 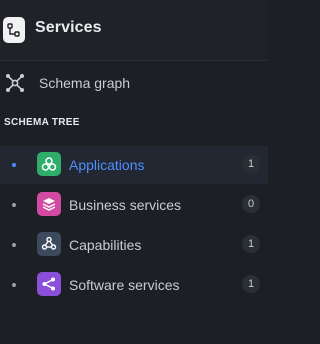 What do you see at coordinates (124, 285) in the screenshot?
I see `tree-item-label: Software services` at bounding box center [124, 285].